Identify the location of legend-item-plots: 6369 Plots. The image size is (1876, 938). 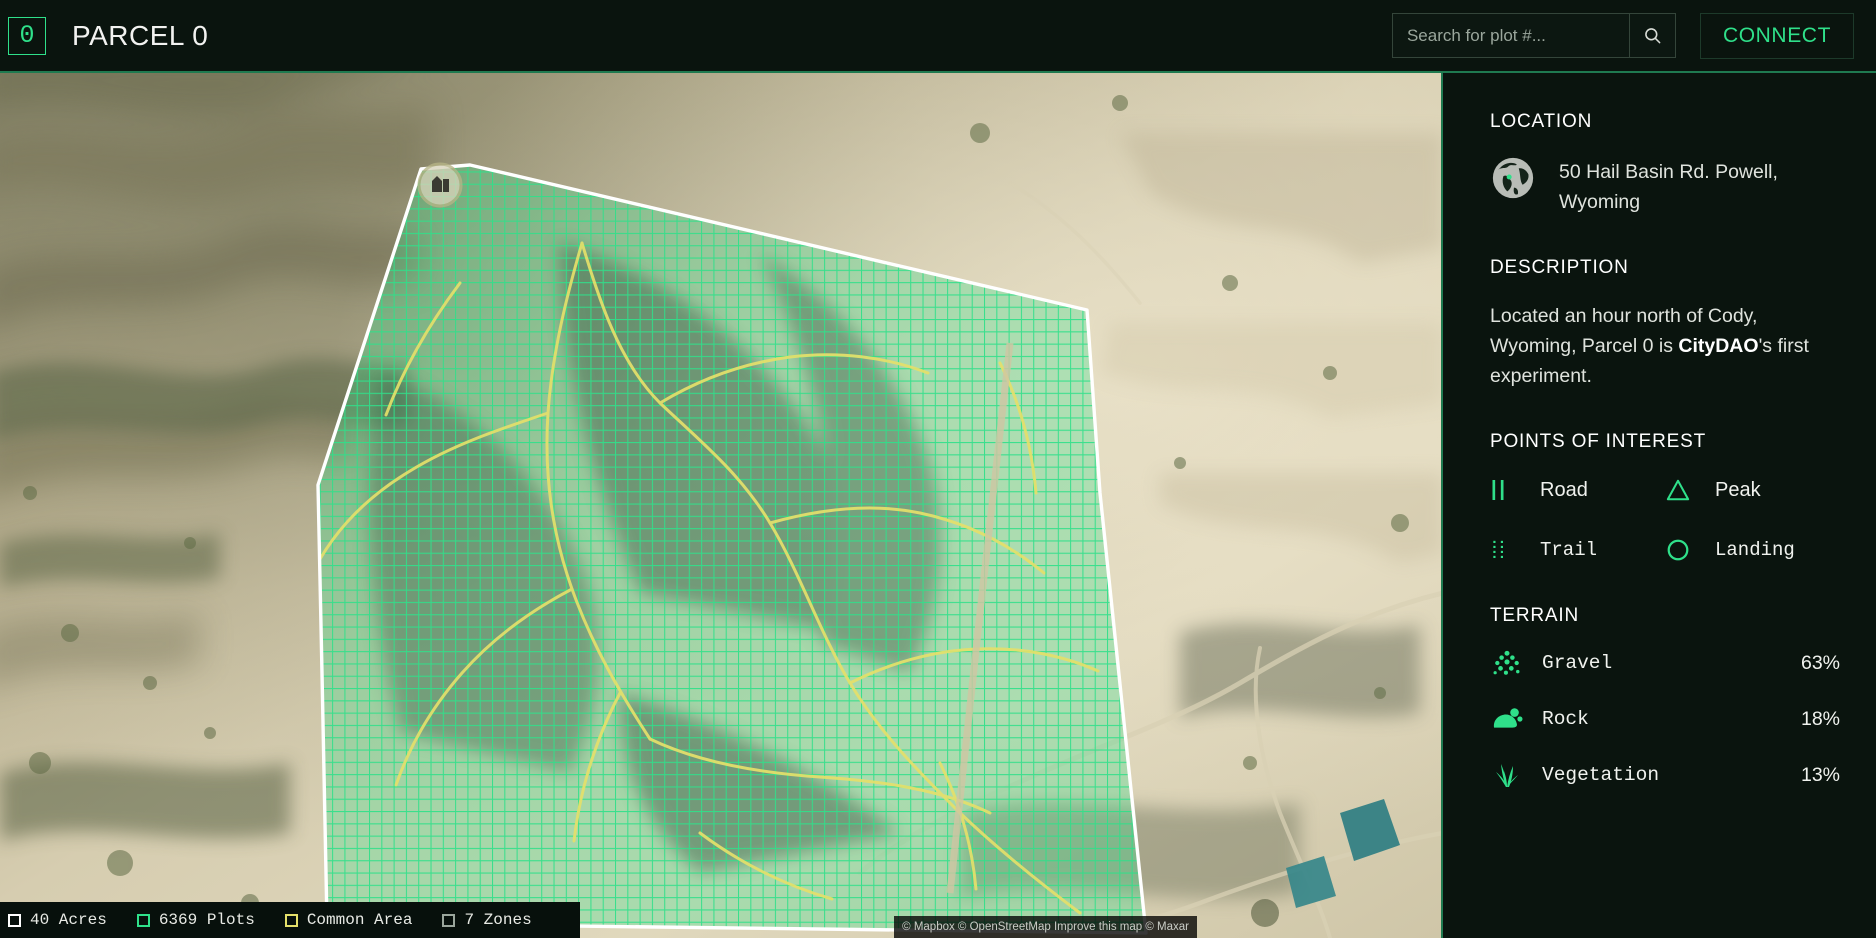
(195, 920).